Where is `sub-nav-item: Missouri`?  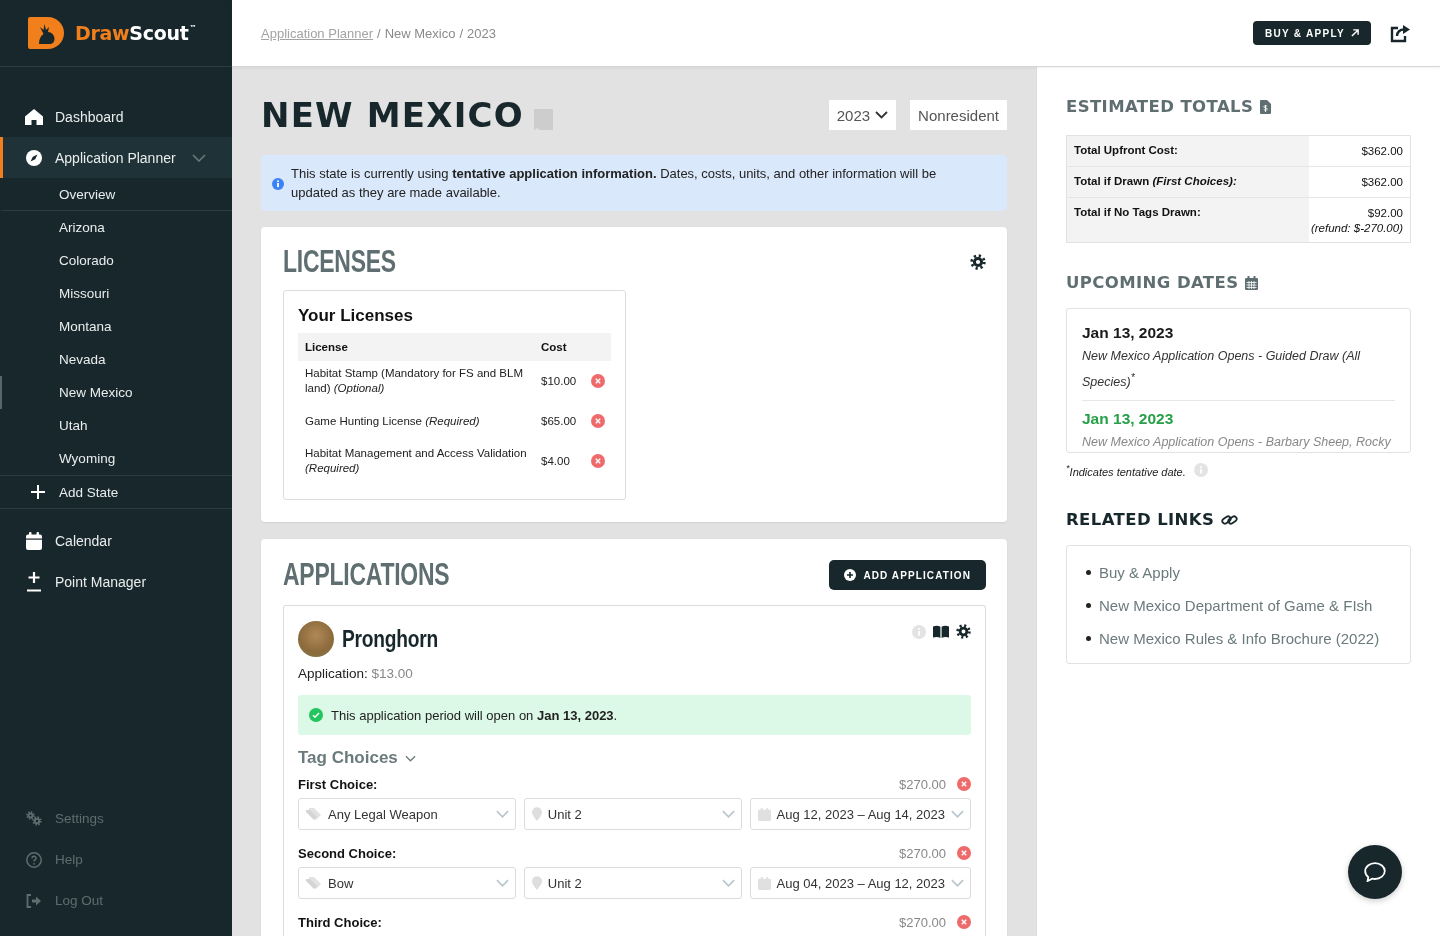 sub-nav-item: Missouri is located at coordinates (116, 293).